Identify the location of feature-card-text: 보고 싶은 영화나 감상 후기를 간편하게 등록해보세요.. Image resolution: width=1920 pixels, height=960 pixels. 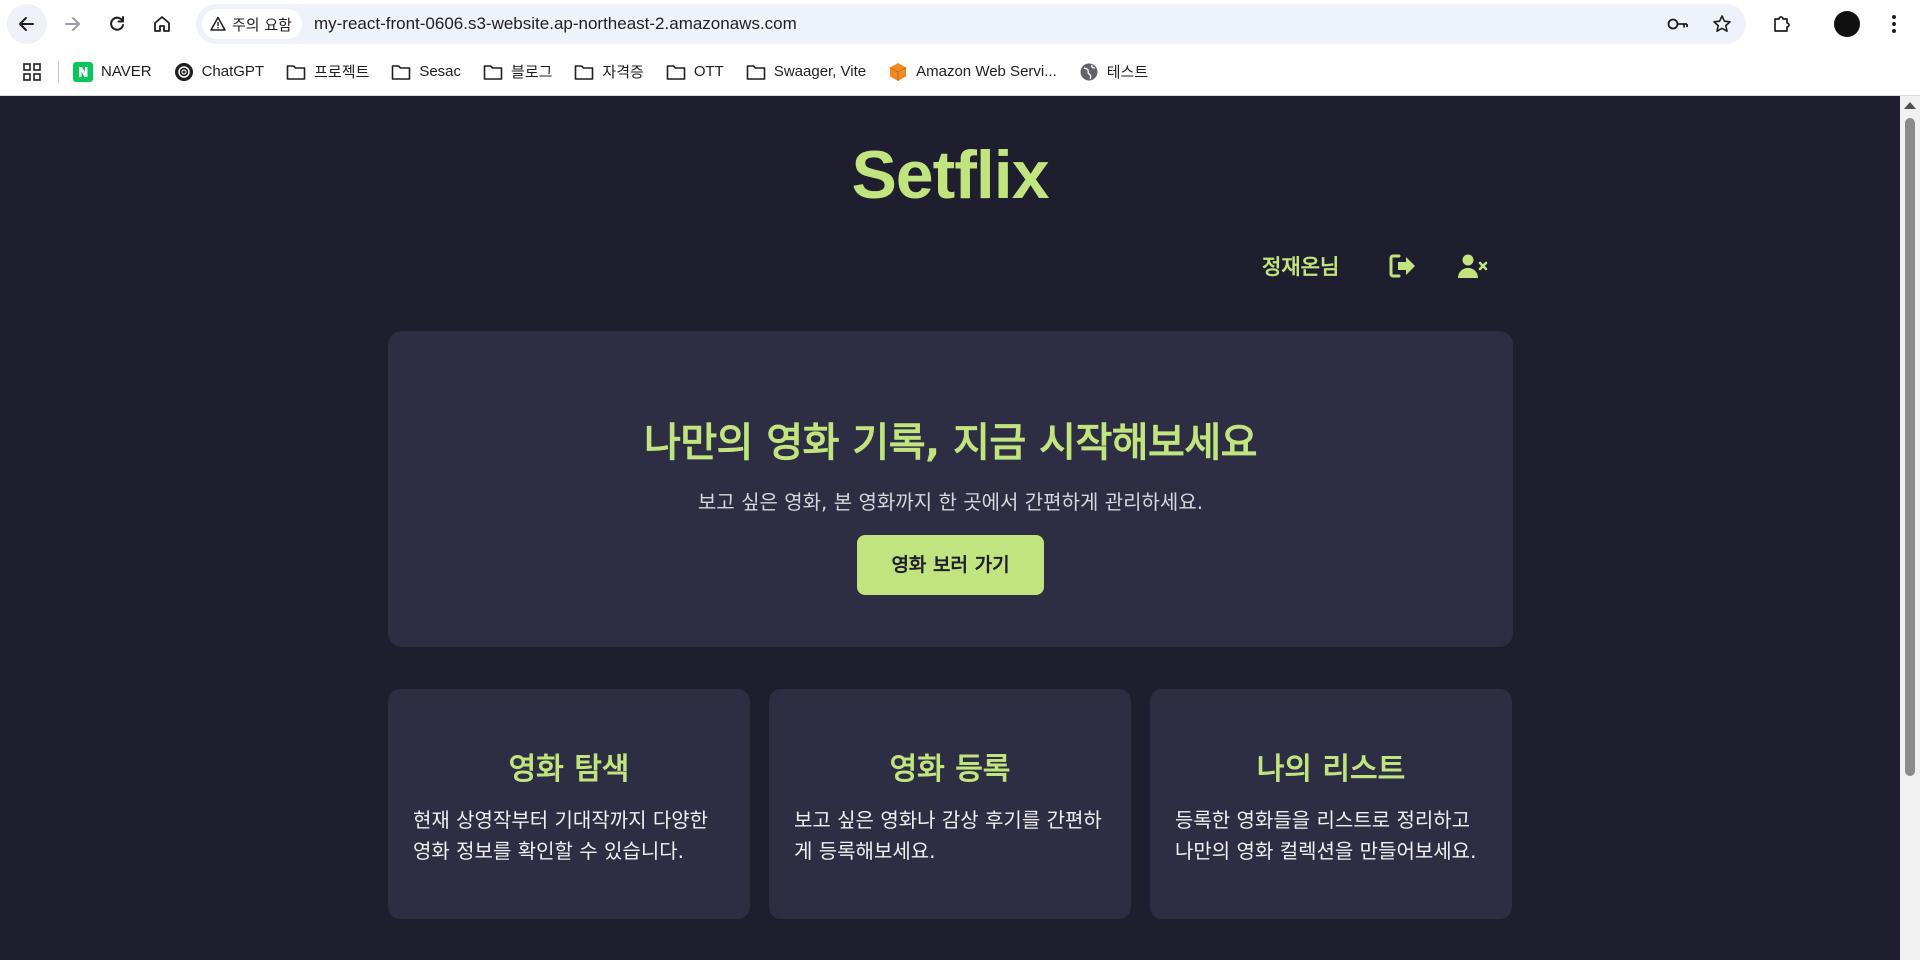
(948, 835).